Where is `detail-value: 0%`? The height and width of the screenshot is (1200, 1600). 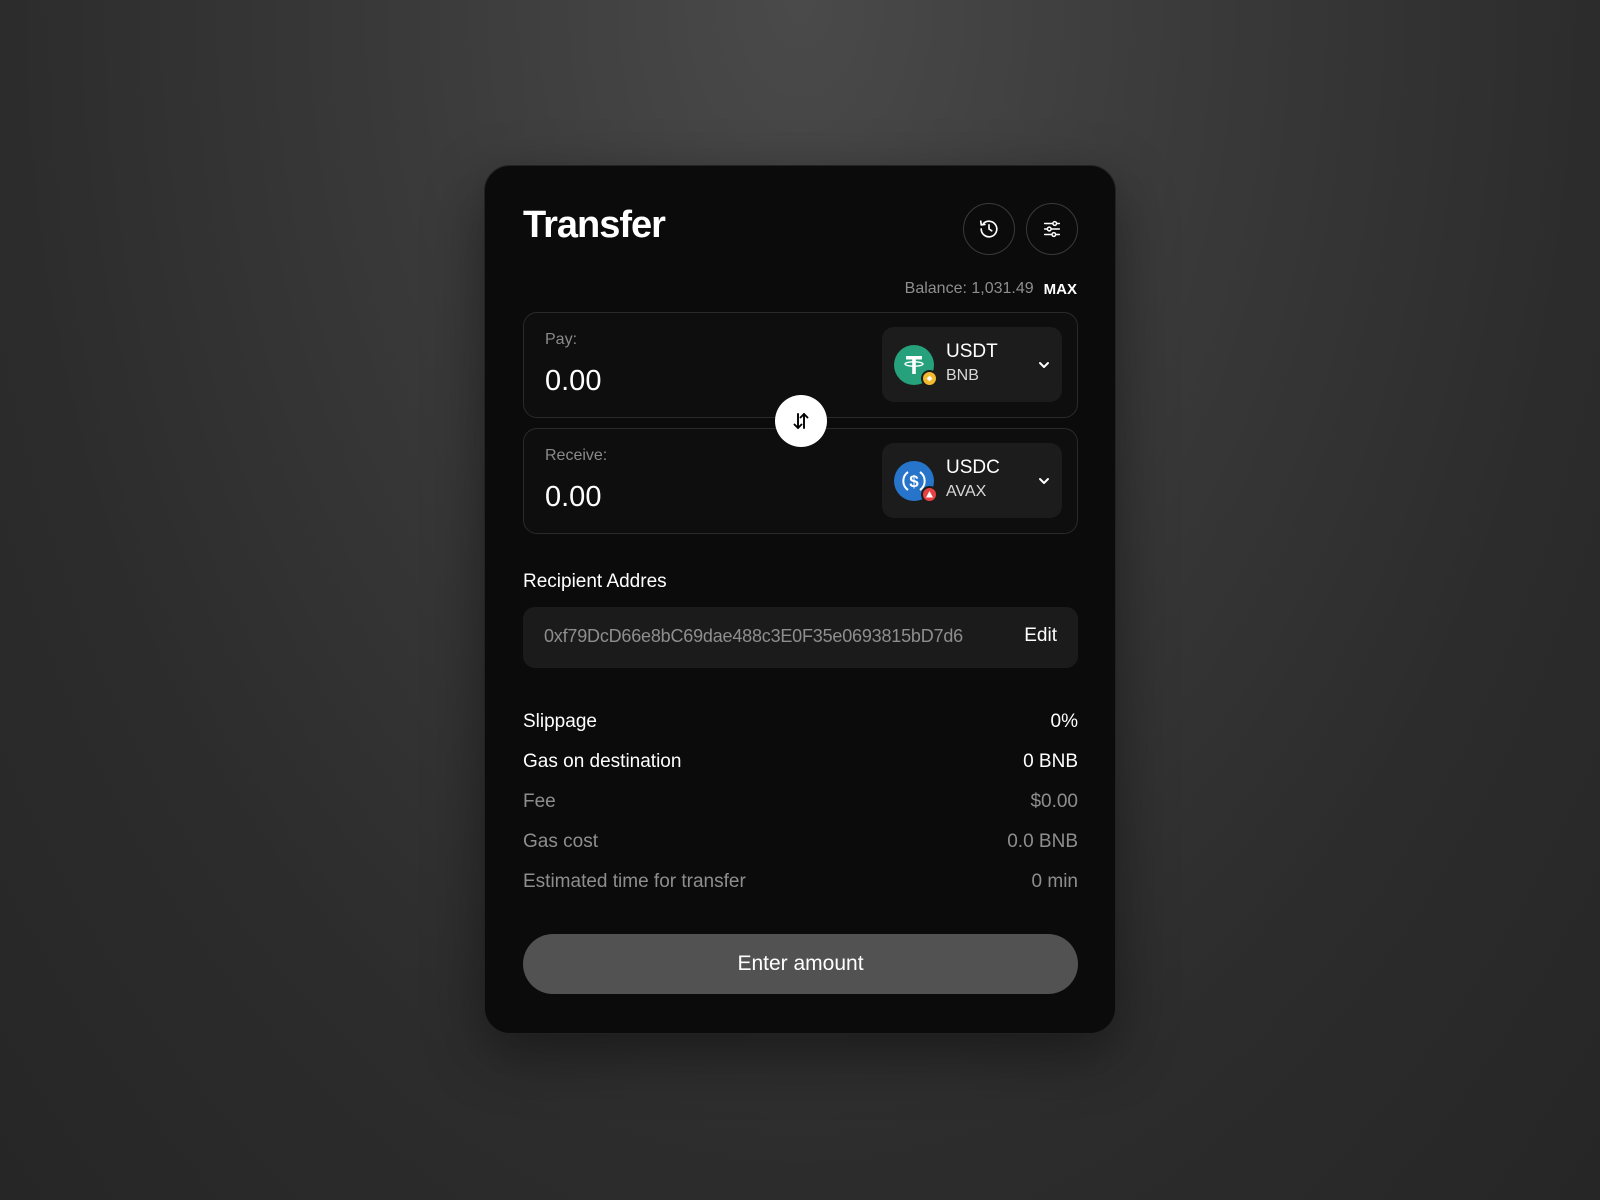 detail-value: 0% is located at coordinates (1064, 721).